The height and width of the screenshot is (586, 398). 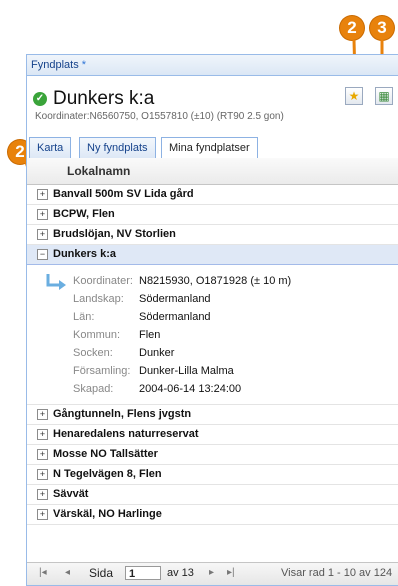 What do you see at coordinates (231, 572) in the screenshot?
I see `last-page-icon: ▸|` at bounding box center [231, 572].